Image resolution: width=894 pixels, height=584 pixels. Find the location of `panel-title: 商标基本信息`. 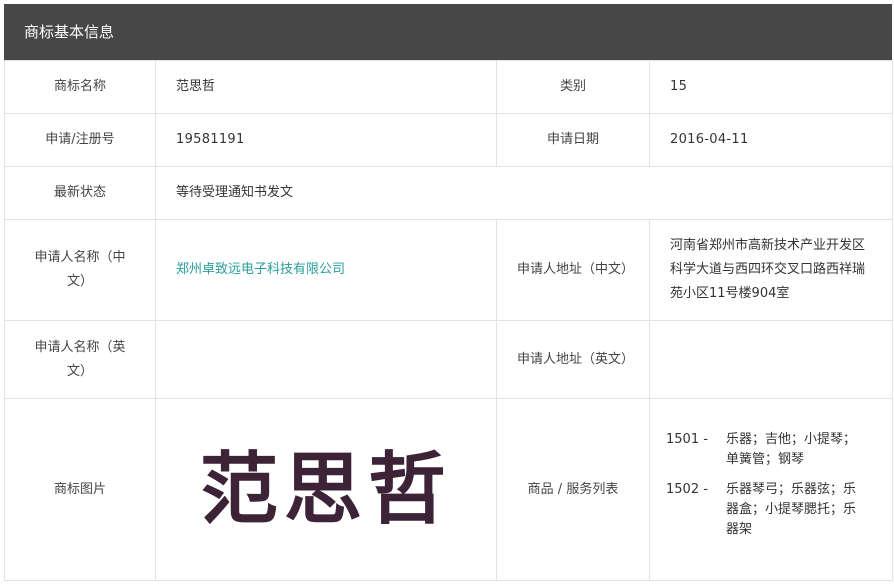

panel-title: 商标基本信息 is located at coordinates (448, 32).